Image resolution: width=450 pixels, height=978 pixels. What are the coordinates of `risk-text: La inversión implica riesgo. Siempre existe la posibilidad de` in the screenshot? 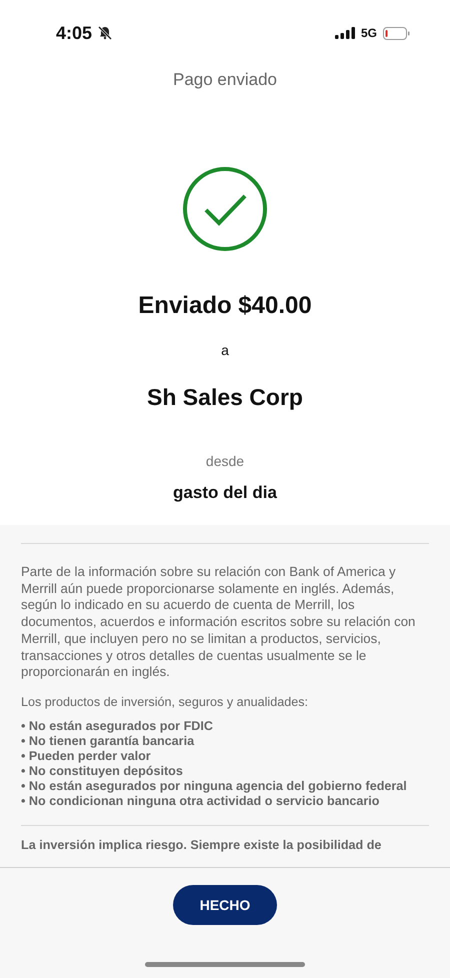 It's located at (201, 845).